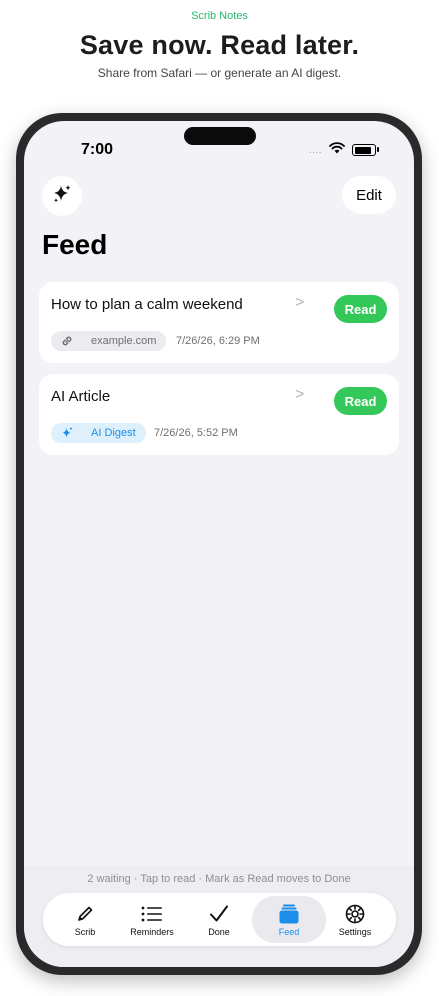 This screenshot has width=439, height=996. I want to click on wifi-icon, so click(337, 150).